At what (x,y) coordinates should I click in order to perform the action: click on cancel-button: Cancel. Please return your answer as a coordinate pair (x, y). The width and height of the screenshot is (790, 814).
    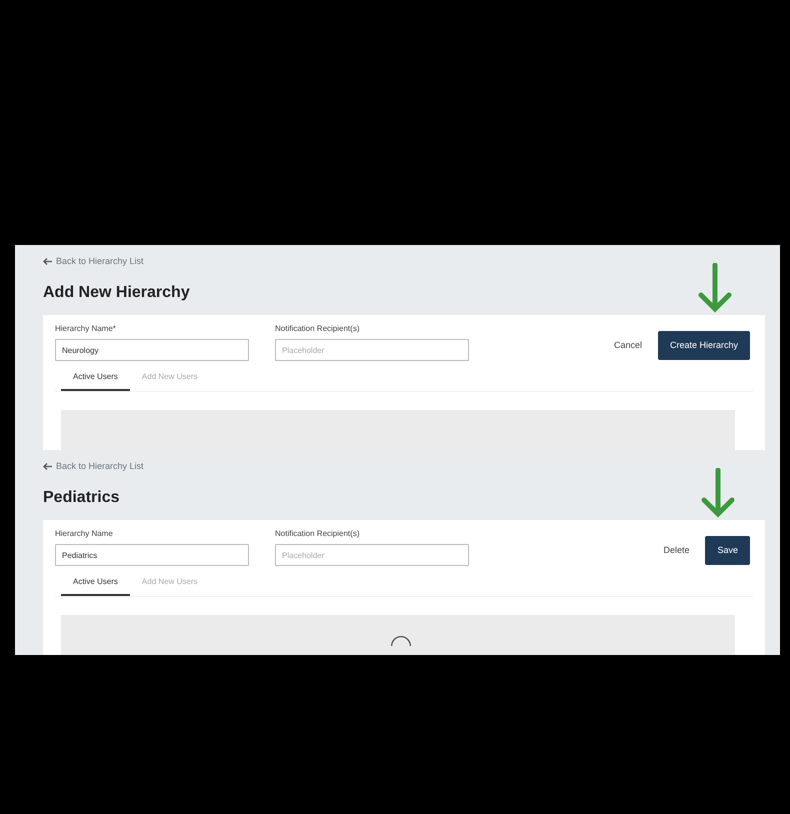
    Looking at the image, I should click on (628, 345).